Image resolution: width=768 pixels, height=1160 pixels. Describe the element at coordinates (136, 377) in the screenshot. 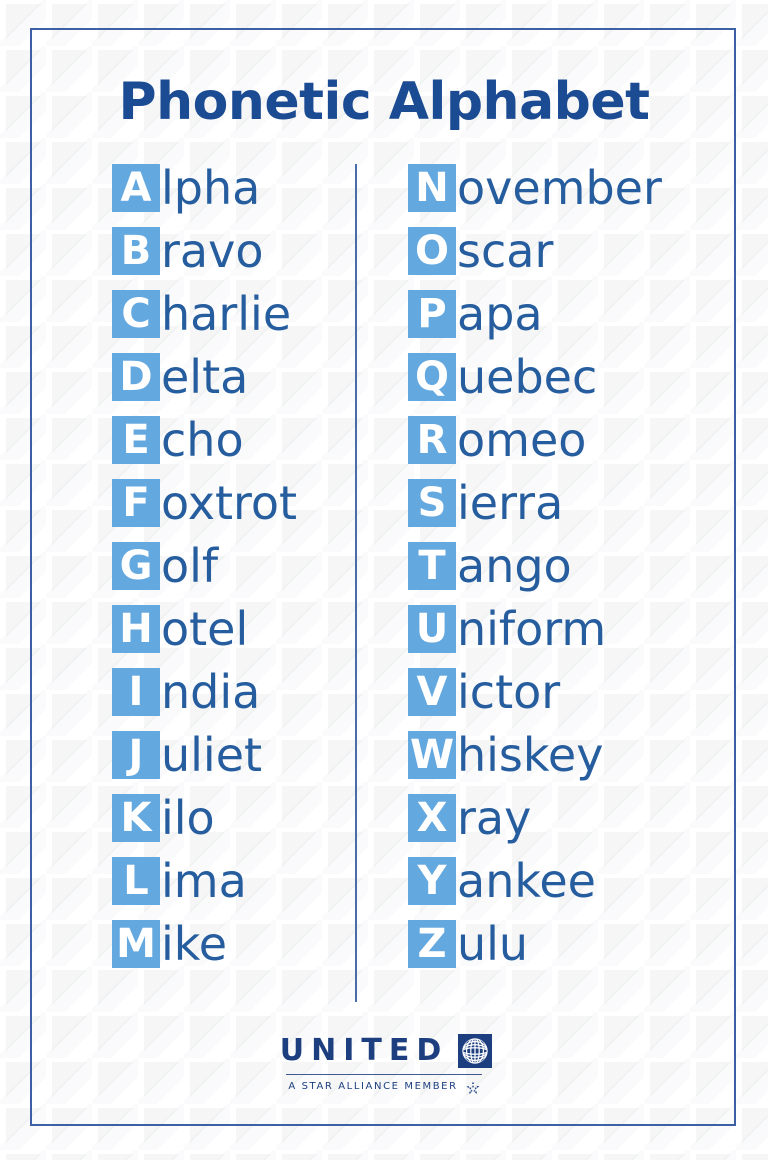

I see `letter-badge-d: D` at that location.